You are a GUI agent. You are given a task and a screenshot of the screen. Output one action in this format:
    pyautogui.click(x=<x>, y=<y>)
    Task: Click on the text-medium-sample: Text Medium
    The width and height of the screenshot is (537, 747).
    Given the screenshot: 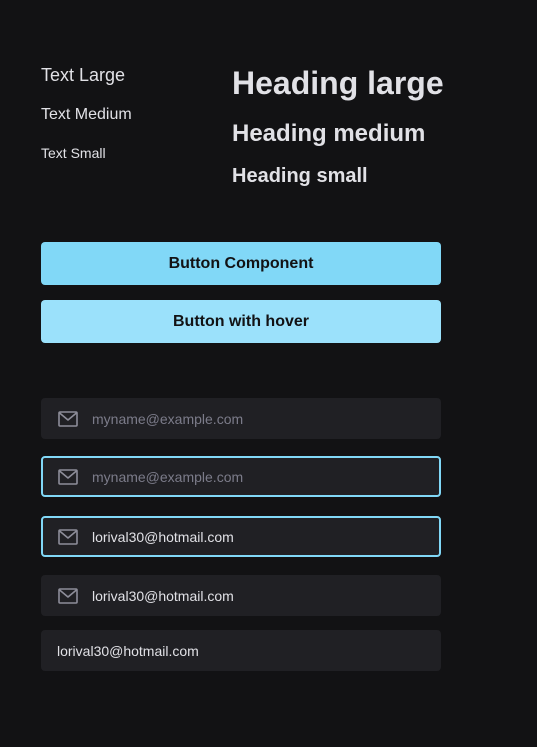 What is the action you would take?
    pyautogui.click(x=86, y=114)
    